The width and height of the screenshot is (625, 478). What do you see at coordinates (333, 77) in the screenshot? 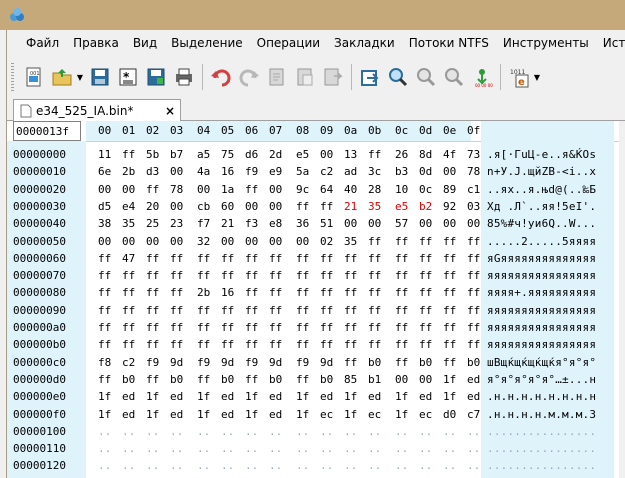
I see `paste-special-button` at bounding box center [333, 77].